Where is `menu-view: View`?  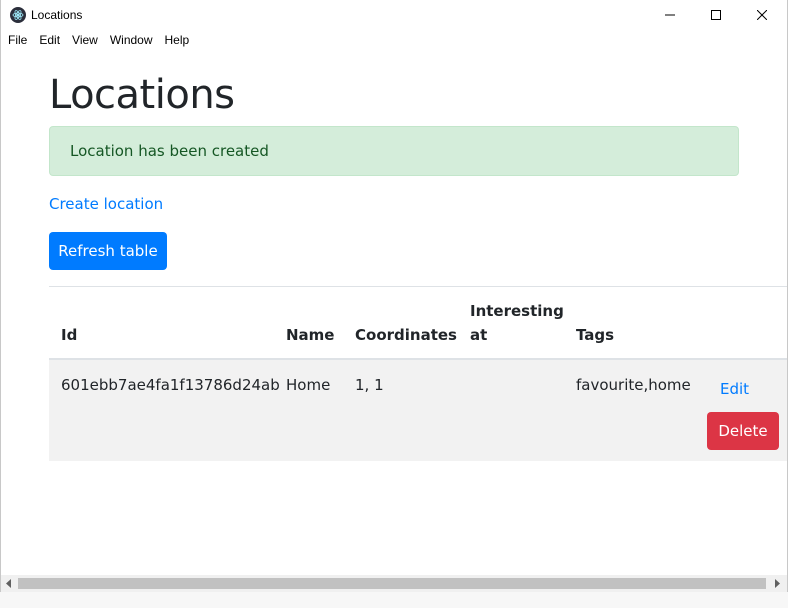
menu-view: View is located at coordinates (85, 40).